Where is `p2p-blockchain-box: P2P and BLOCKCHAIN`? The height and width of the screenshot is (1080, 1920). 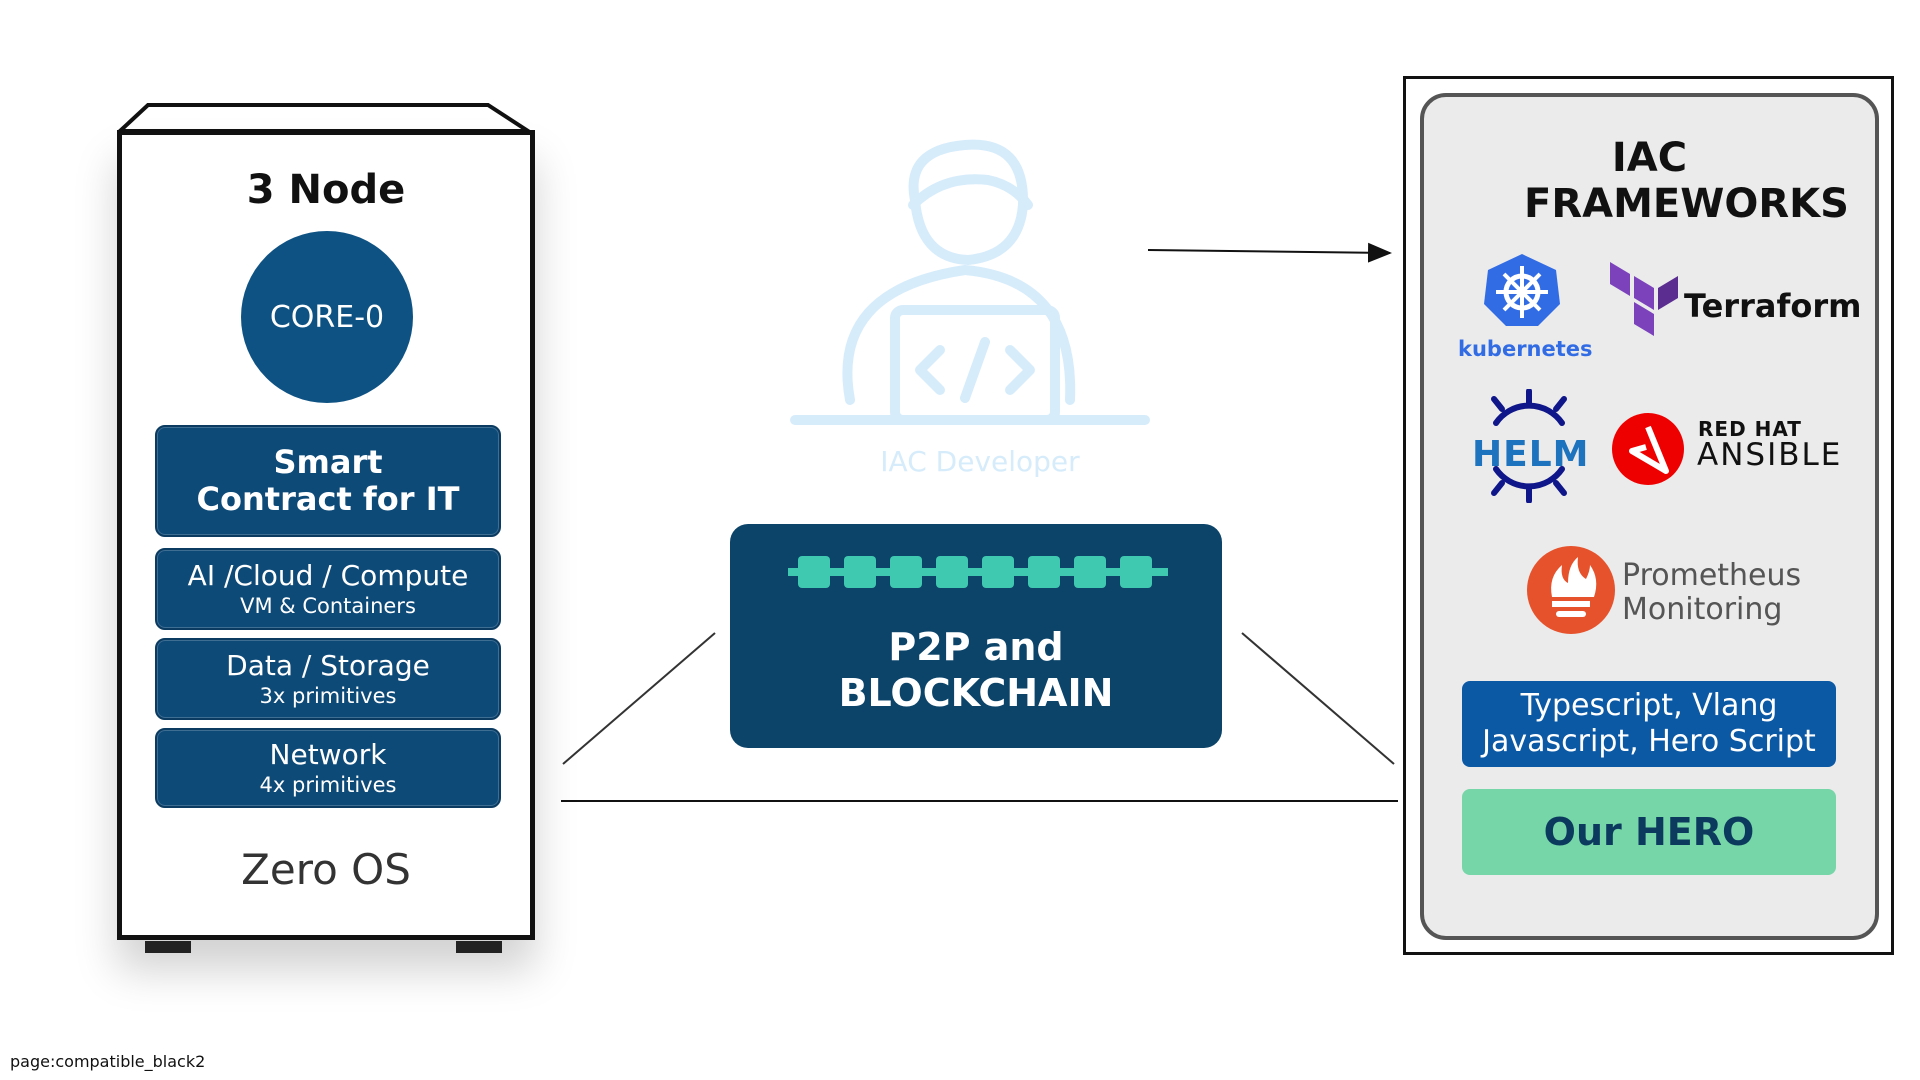 p2p-blockchain-box: P2P and BLOCKCHAIN is located at coordinates (976, 636).